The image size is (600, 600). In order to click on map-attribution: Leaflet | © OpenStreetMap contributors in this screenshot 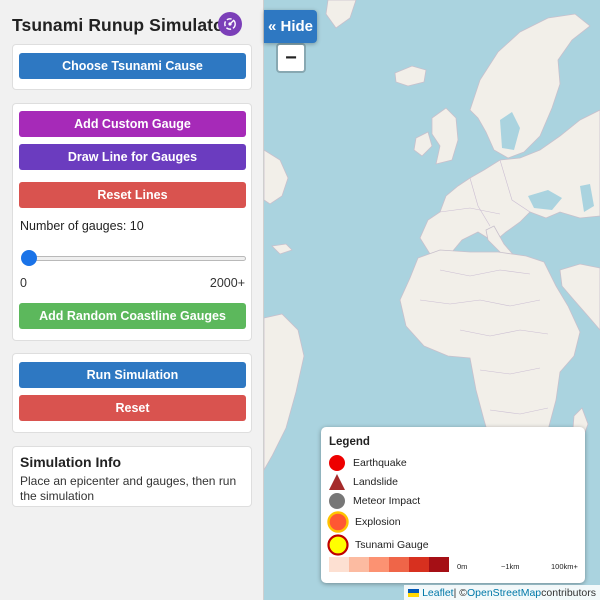, I will do `click(502, 592)`.